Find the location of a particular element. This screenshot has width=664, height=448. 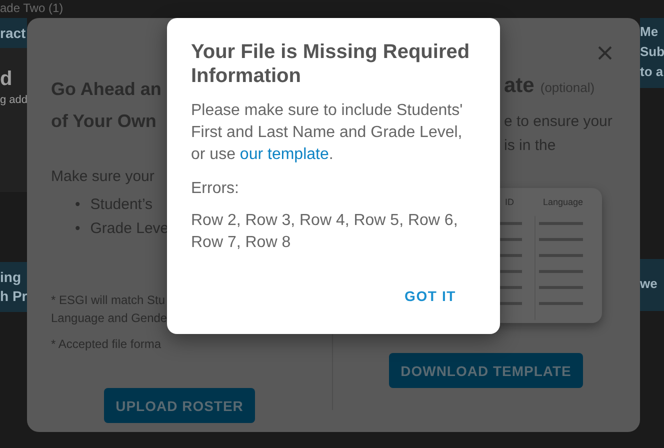

card-header-text: we is located at coordinates (649, 284).